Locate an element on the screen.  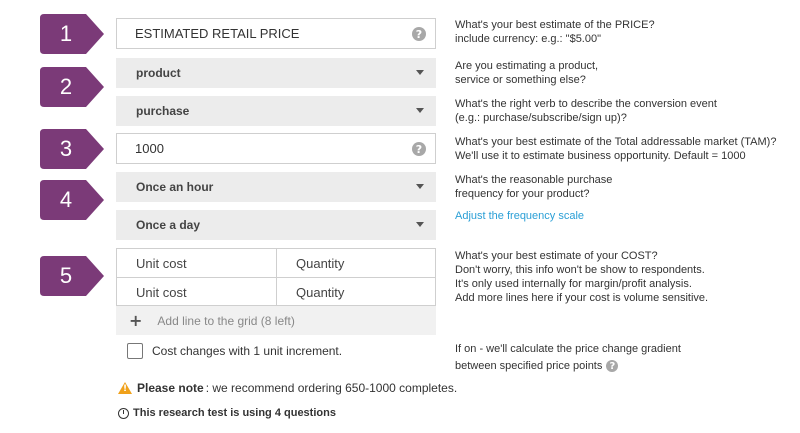
step-marker-3: 3 is located at coordinates (72, 149).